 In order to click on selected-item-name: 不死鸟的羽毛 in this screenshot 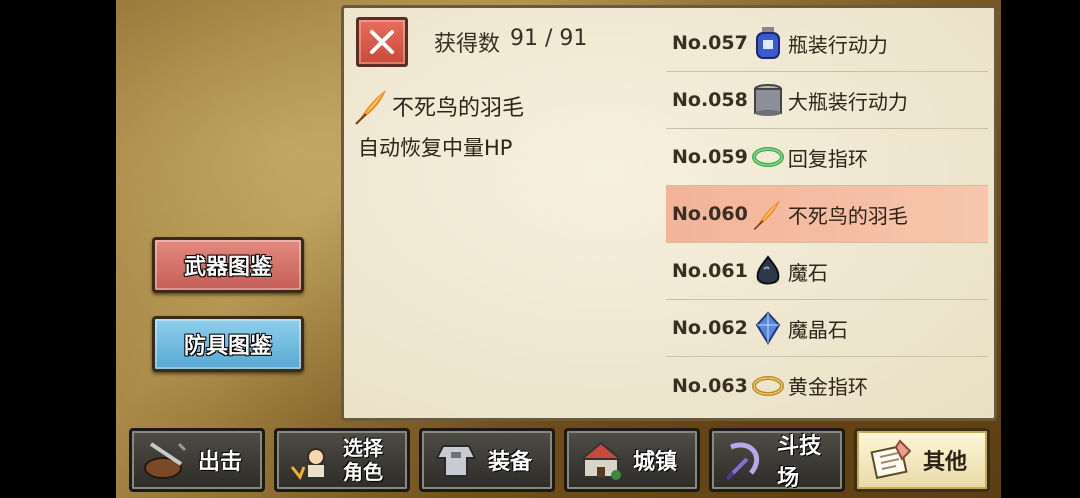, I will do `click(458, 108)`.